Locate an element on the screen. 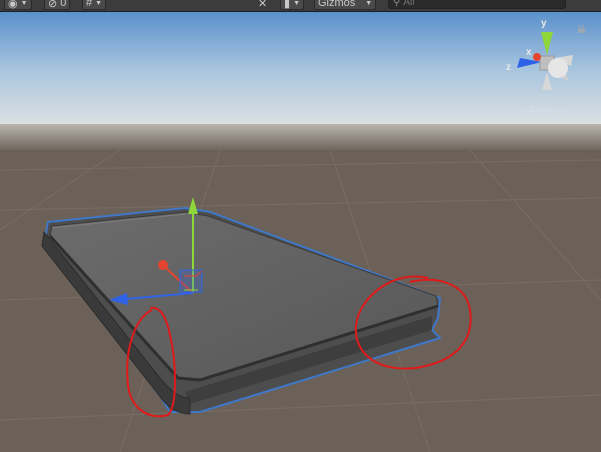 Image resolution: width=601 pixels, height=452 pixels. orientation-axis-x-label: x is located at coordinates (529, 52).